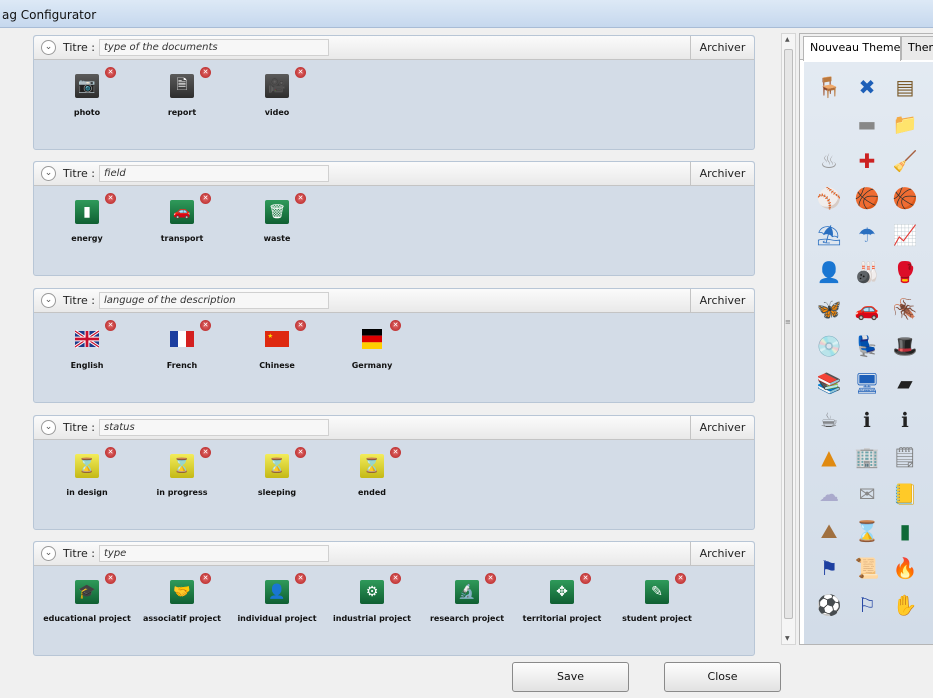 The image size is (933, 698). What do you see at coordinates (89, 351) in the screenshot?
I see `tag-item: ✕ English` at bounding box center [89, 351].